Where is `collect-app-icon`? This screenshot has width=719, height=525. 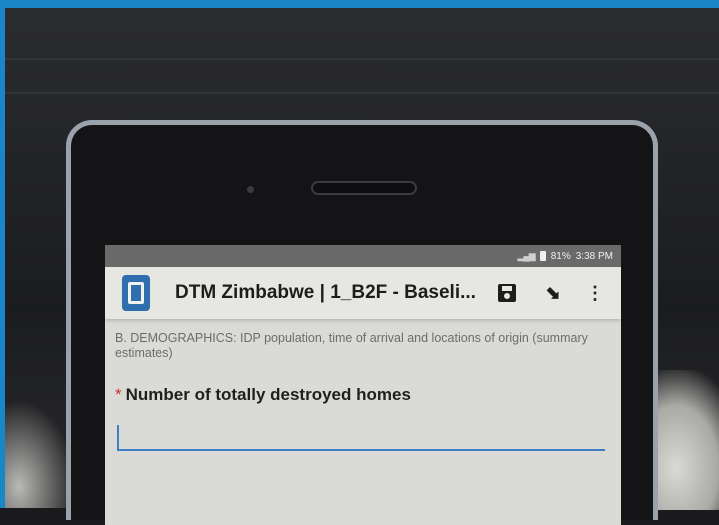
collect-app-icon is located at coordinates (136, 293).